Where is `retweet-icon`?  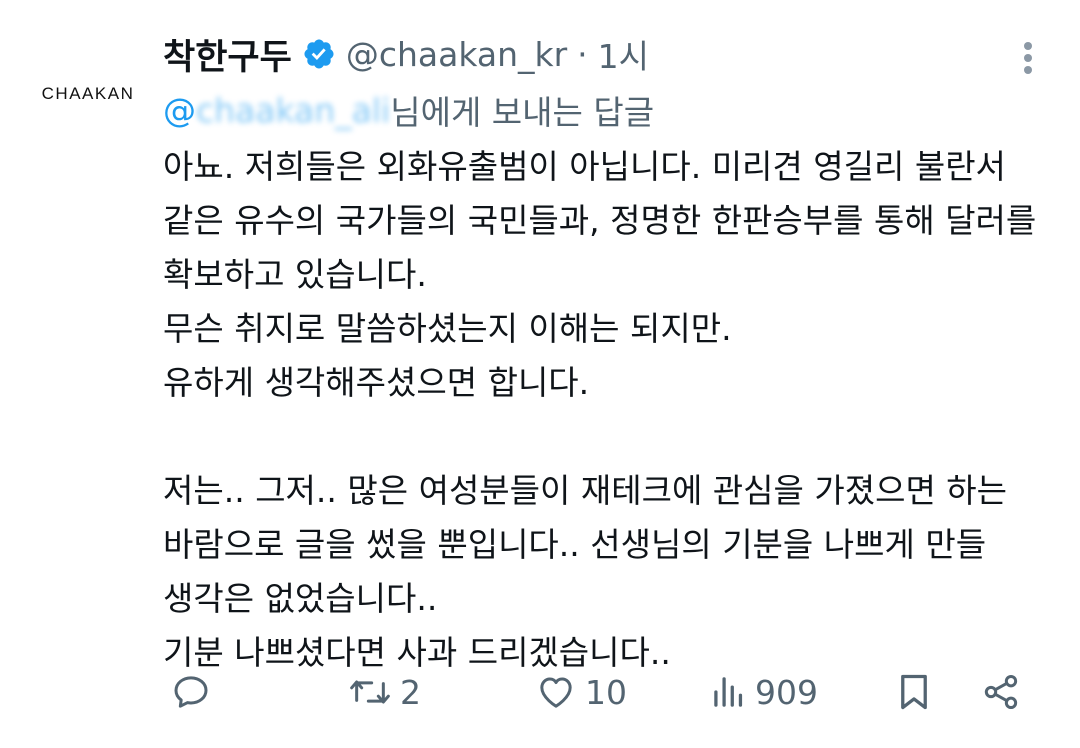 retweet-icon is located at coordinates (370, 692).